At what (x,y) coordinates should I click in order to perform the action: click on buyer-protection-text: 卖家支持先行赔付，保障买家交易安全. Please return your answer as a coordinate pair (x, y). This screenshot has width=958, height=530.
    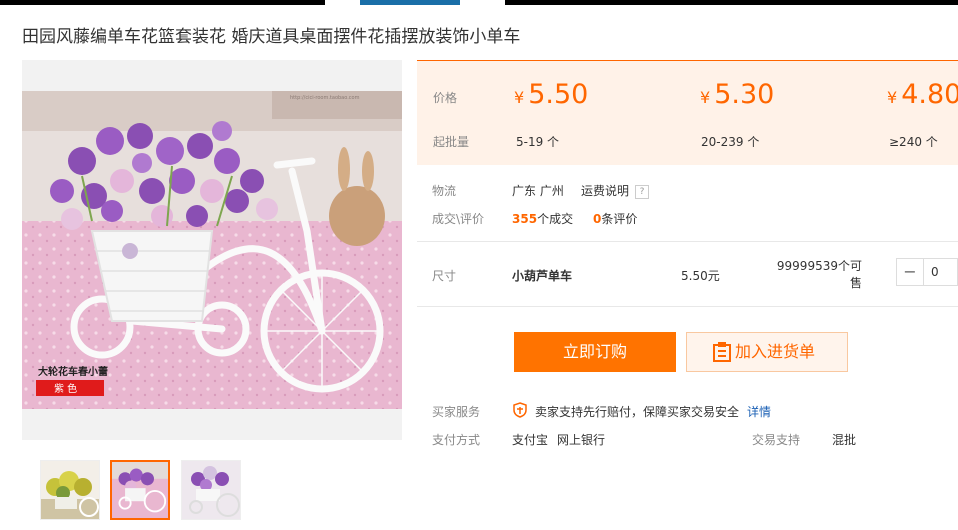
    Looking at the image, I should click on (637, 412).